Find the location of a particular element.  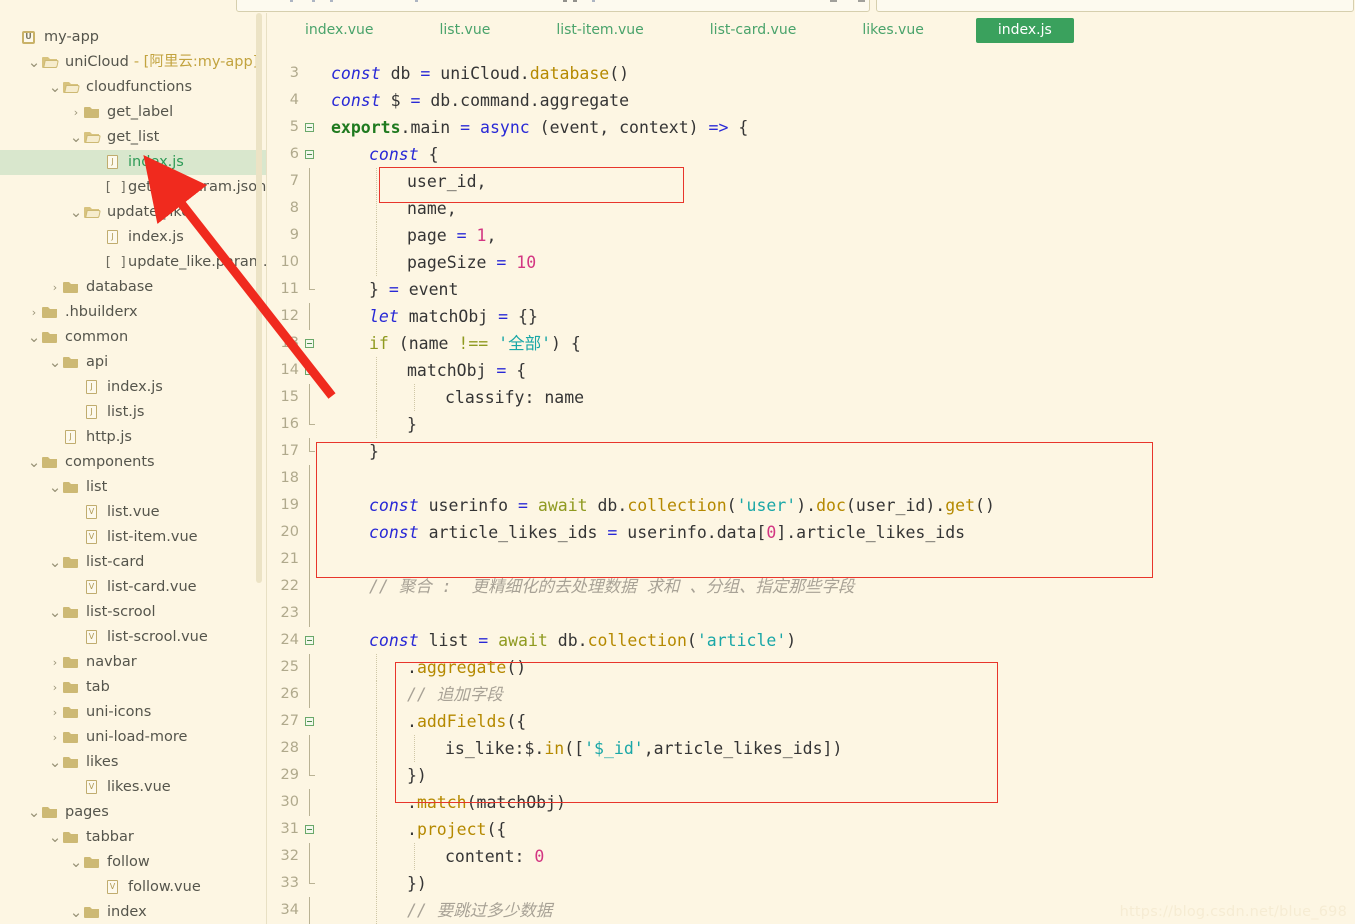

tree-item-likes: ⌄ likes is located at coordinates (133, 762).